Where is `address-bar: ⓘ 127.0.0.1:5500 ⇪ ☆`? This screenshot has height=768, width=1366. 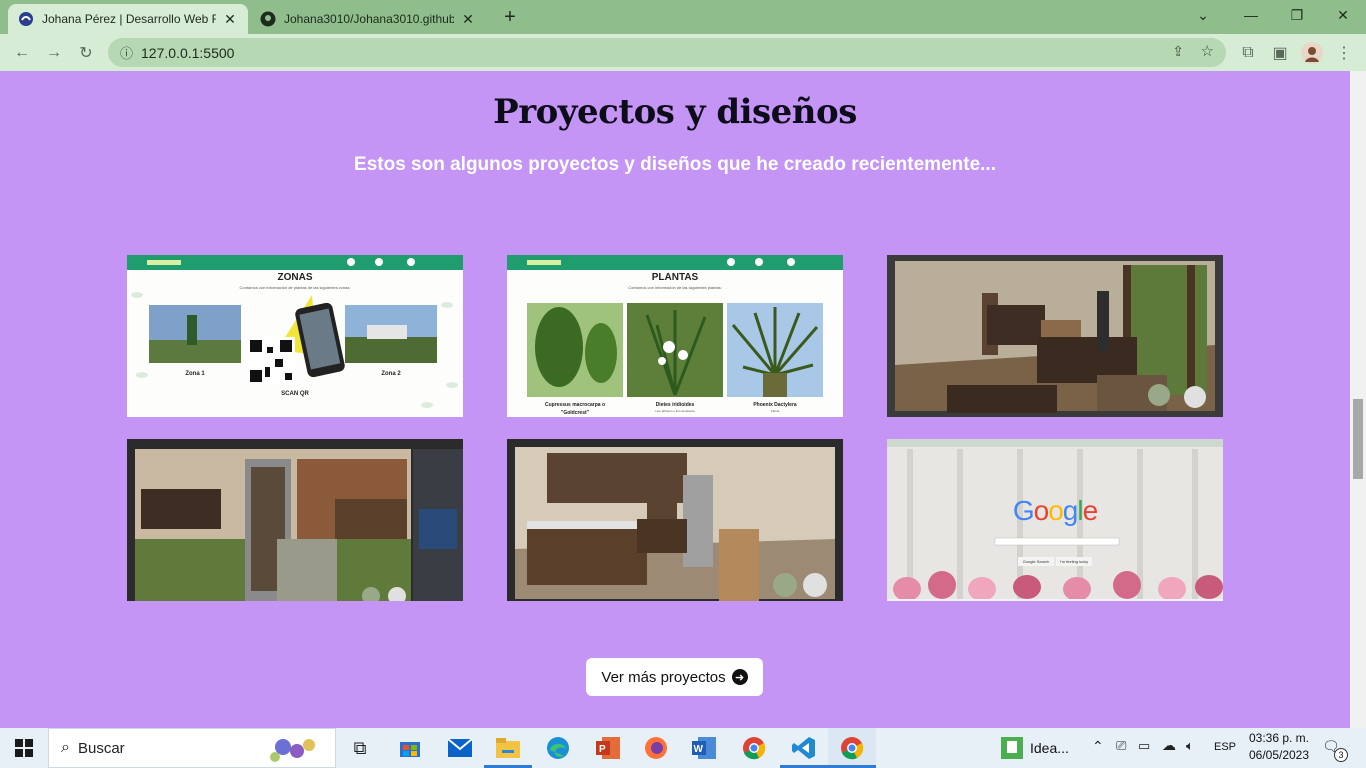 address-bar: ⓘ 127.0.0.1:5500 ⇪ ☆ is located at coordinates (667, 52).